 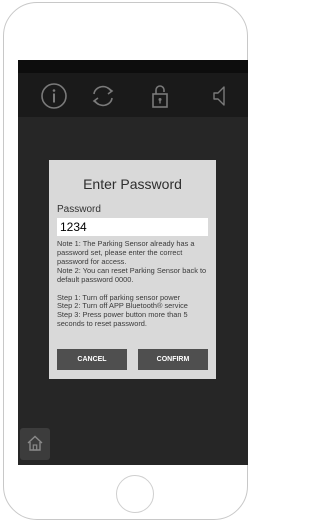 I want to click on home-button, so click(x=35, y=444).